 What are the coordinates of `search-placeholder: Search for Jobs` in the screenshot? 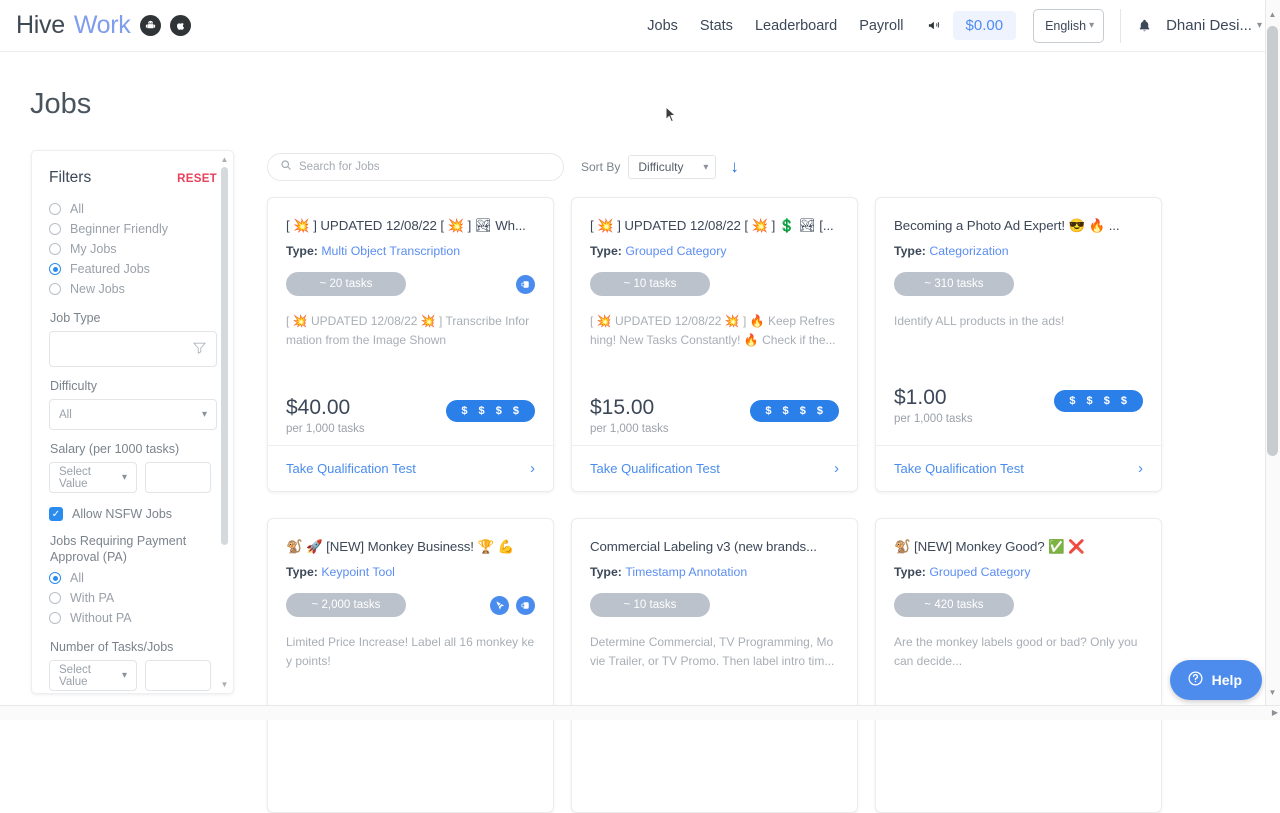 It's located at (339, 167).